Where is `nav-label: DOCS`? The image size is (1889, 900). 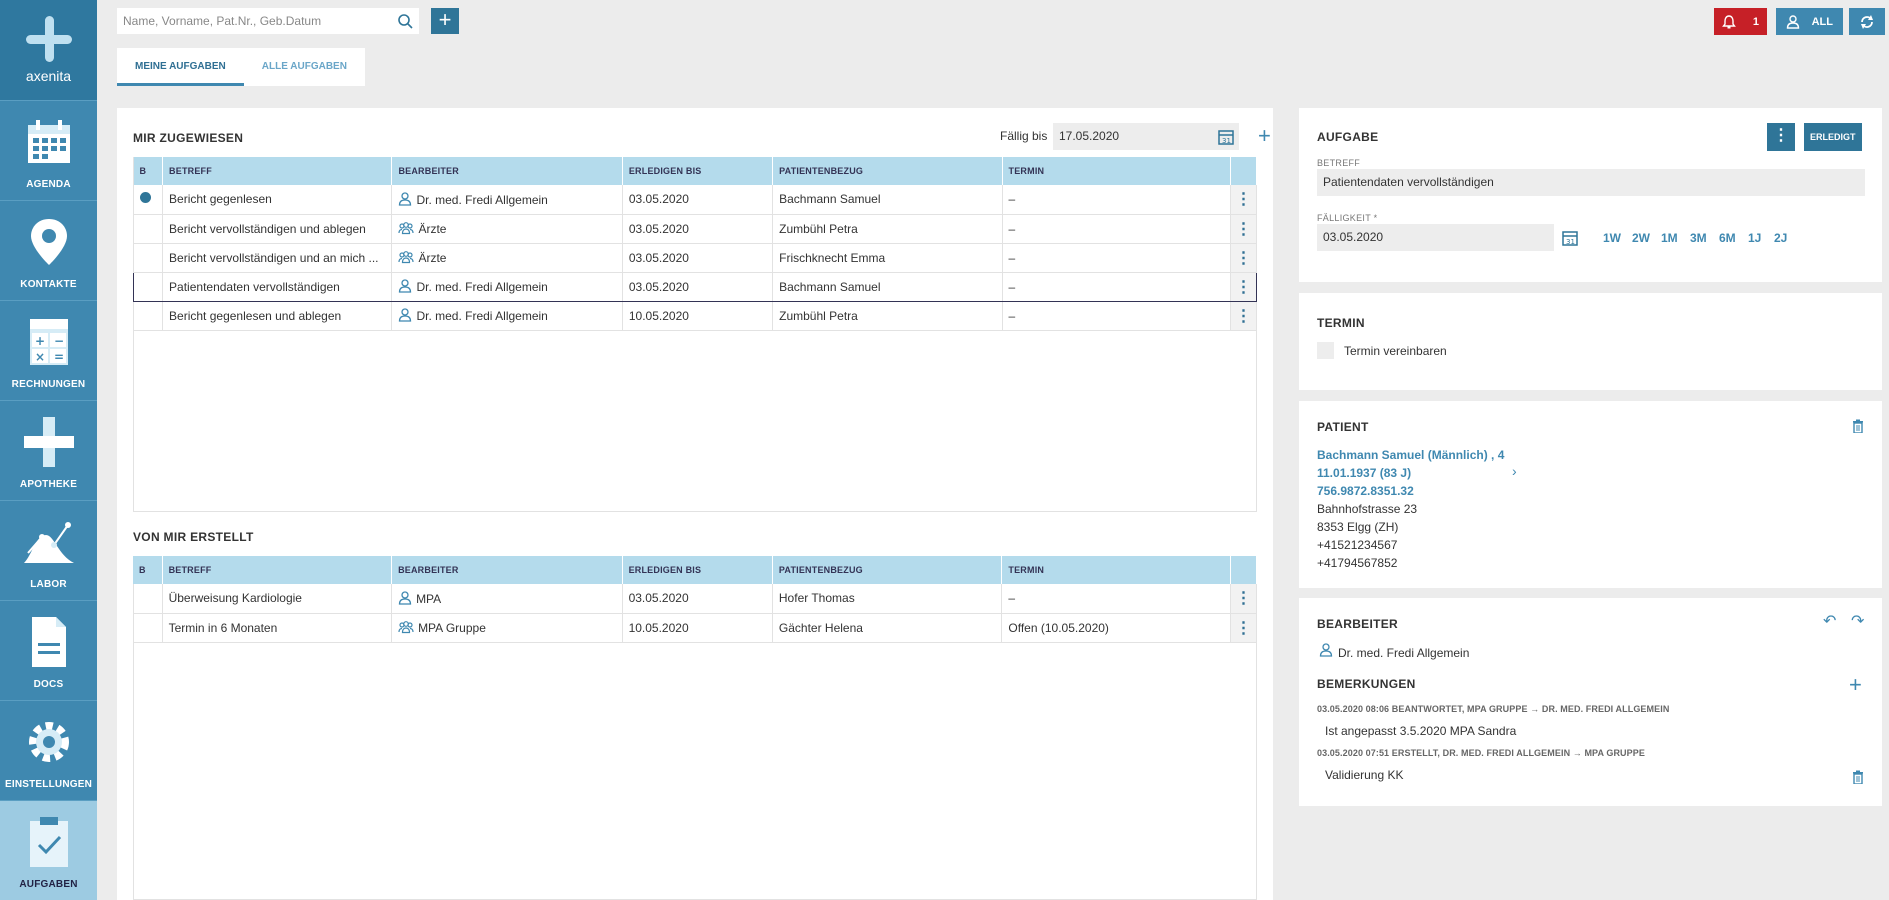 nav-label: DOCS is located at coordinates (48, 684).